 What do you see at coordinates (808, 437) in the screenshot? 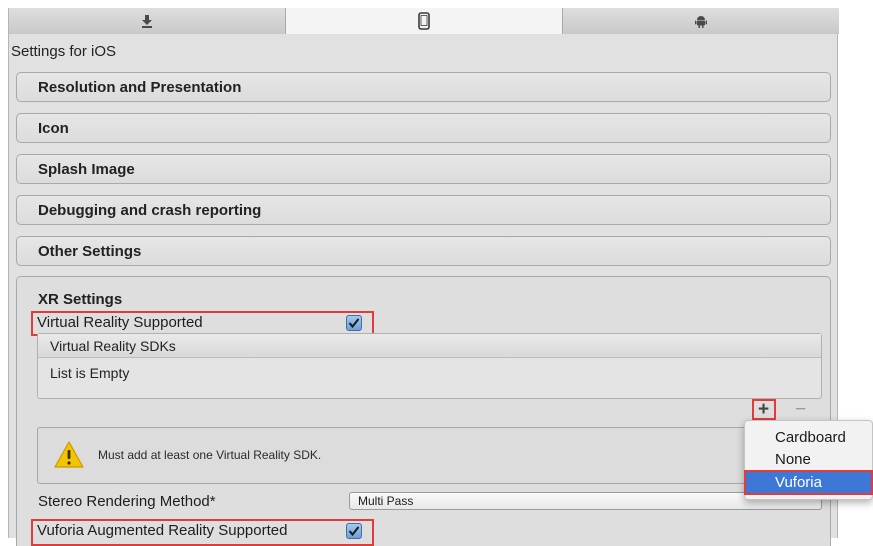
I see `menu-item-cardboard: Cardboard` at bounding box center [808, 437].